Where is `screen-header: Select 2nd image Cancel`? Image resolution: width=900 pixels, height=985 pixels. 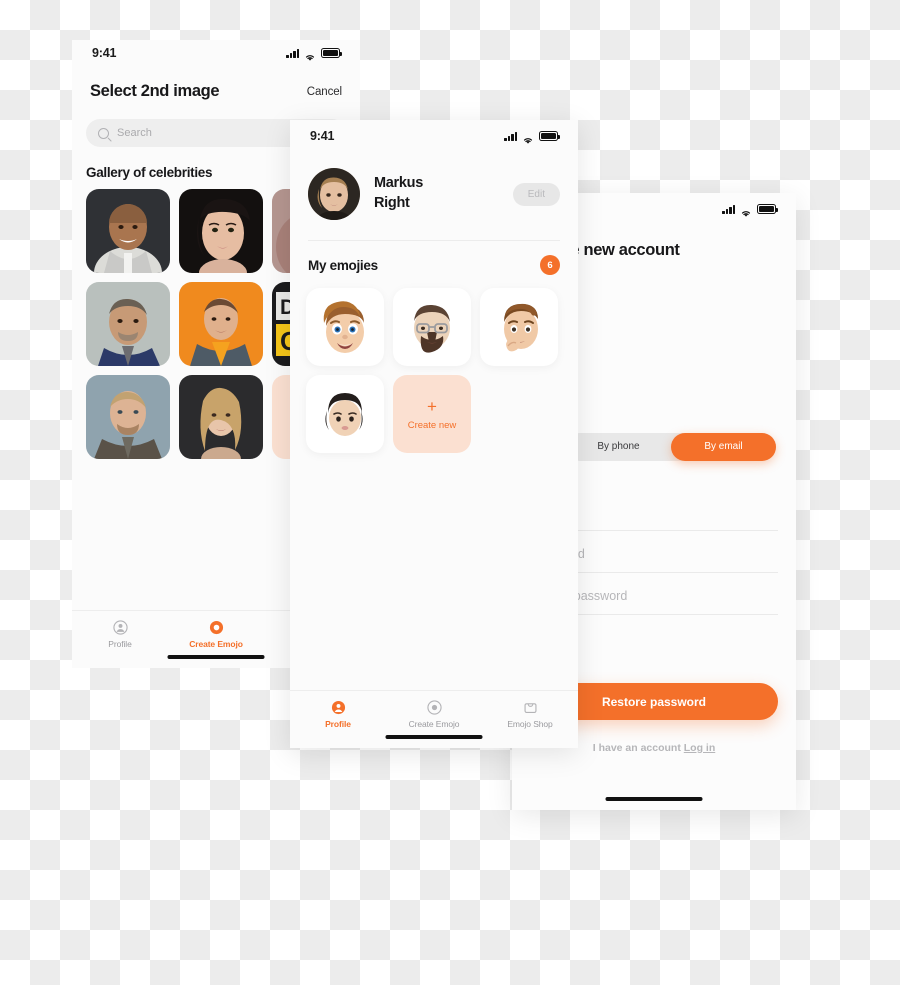 screen-header: Select 2nd image Cancel is located at coordinates (216, 86).